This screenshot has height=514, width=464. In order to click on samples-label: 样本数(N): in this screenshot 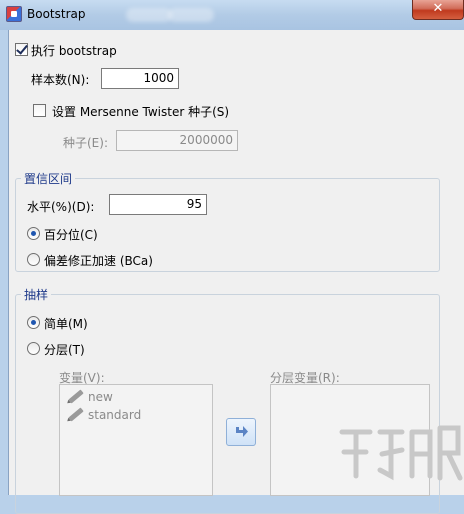, I will do `click(60, 80)`.